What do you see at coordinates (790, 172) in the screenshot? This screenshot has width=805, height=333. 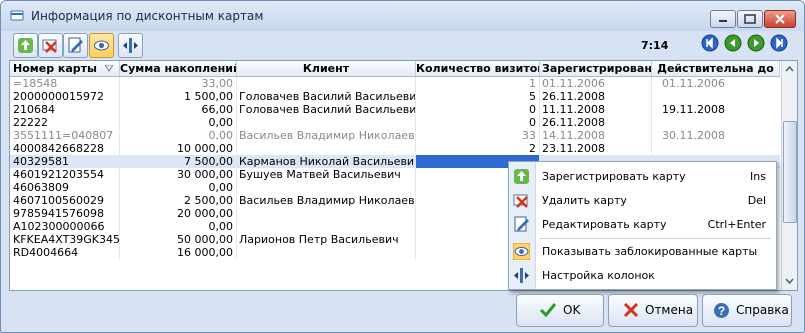 I see `scrollbar-thumb` at bounding box center [790, 172].